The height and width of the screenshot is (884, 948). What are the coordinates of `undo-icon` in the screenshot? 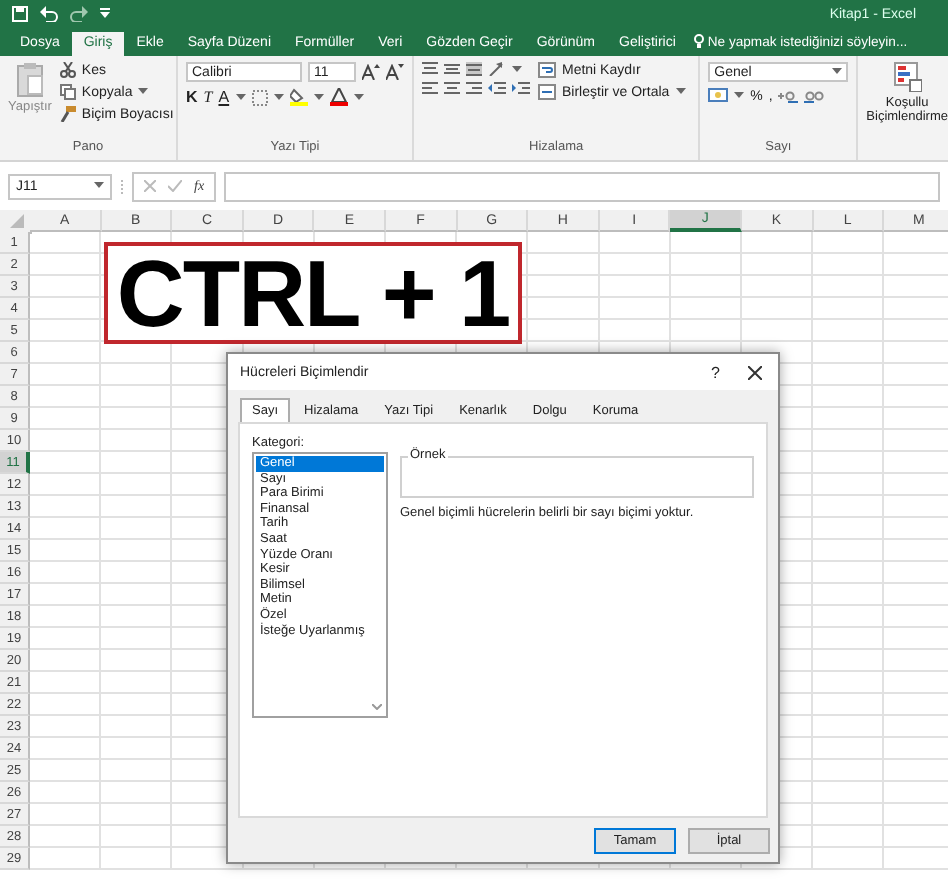 It's located at (49, 14).